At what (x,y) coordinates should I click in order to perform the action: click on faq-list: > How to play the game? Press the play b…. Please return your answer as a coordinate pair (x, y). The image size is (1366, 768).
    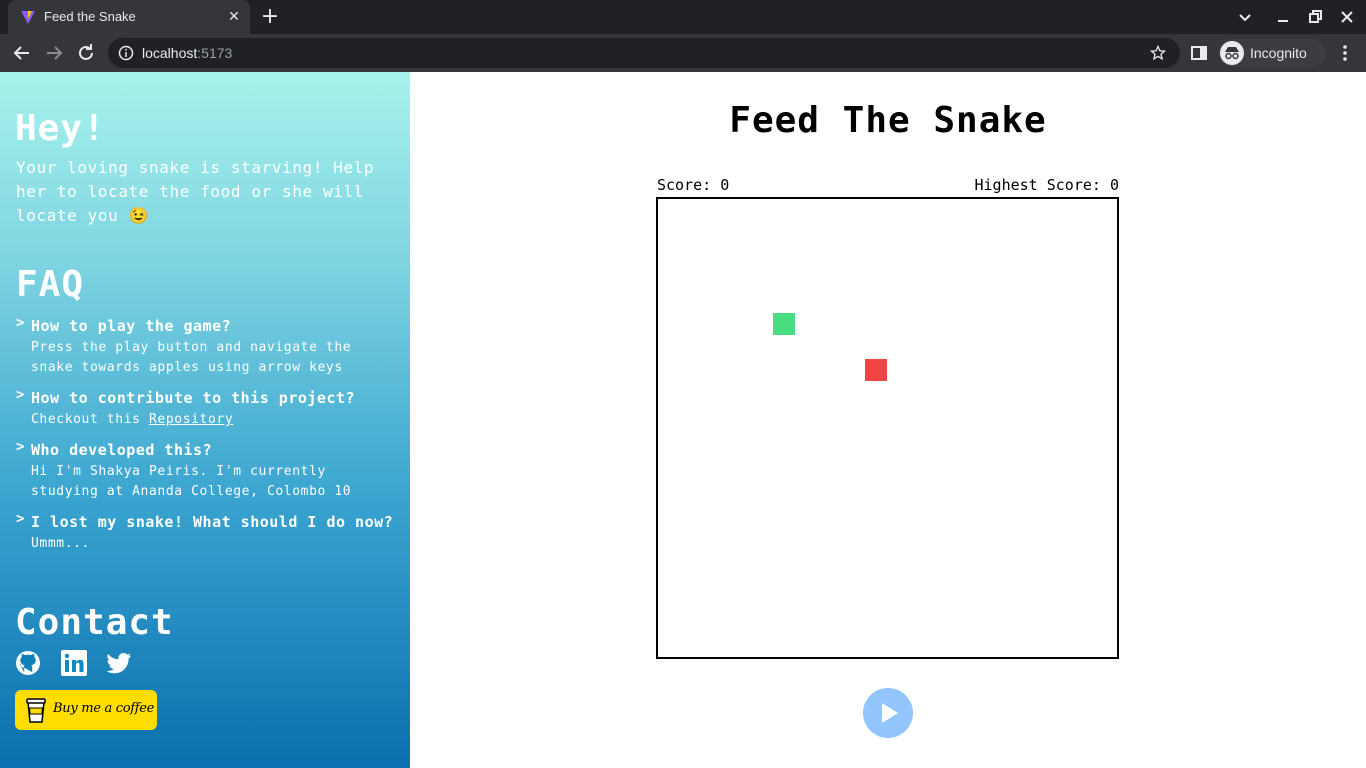
    Looking at the image, I should click on (206, 438).